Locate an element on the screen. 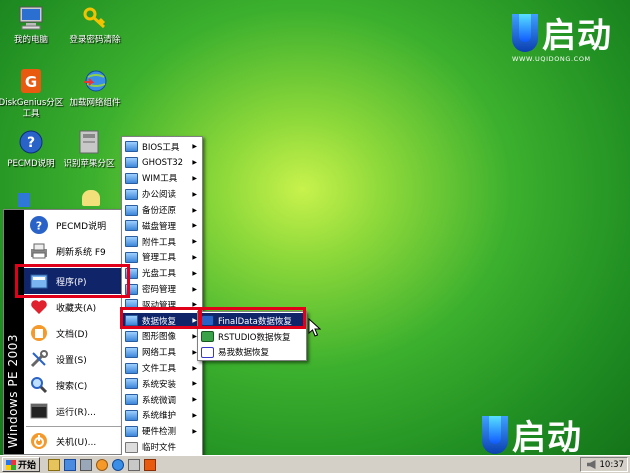 Image resolution: width=630 pixels, height=473 pixels. programs-item-label: 附件工具 is located at coordinates (159, 242).